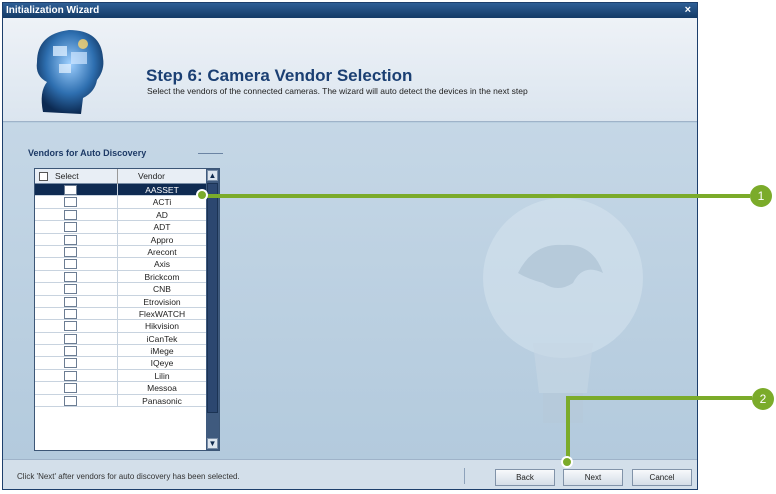 The image size is (776, 494). What do you see at coordinates (162, 289) in the screenshot?
I see `vendor-name: CNB` at bounding box center [162, 289].